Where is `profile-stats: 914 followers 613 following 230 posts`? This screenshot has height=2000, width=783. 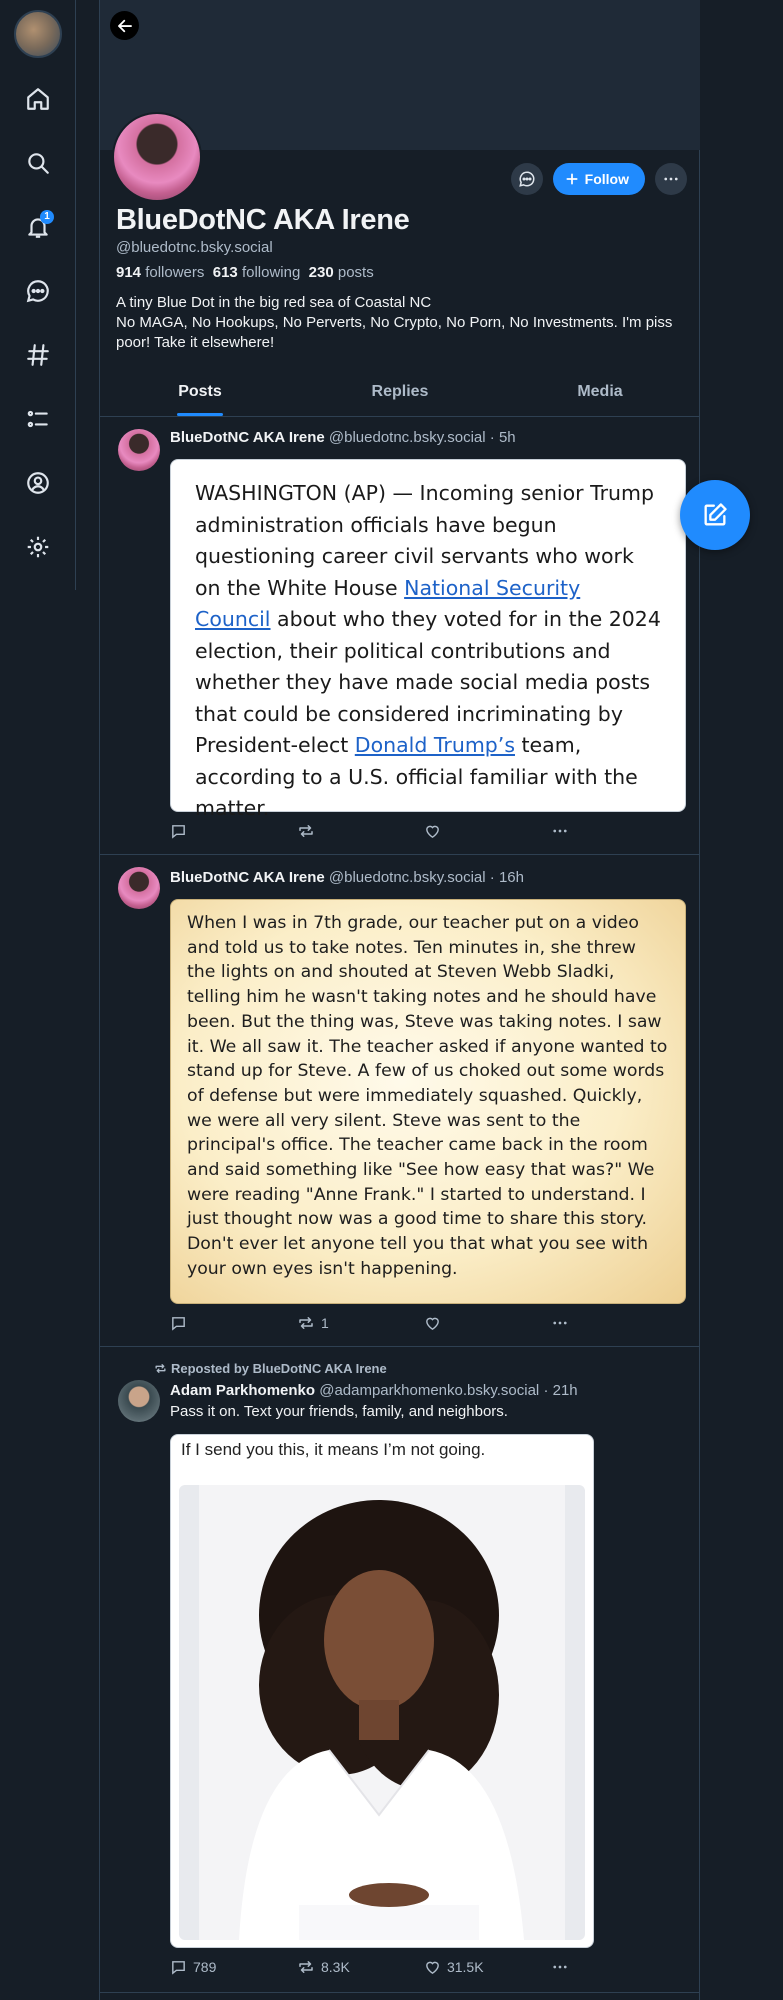 profile-stats: 914 followers 613 following 230 posts is located at coordinates (245, 272).